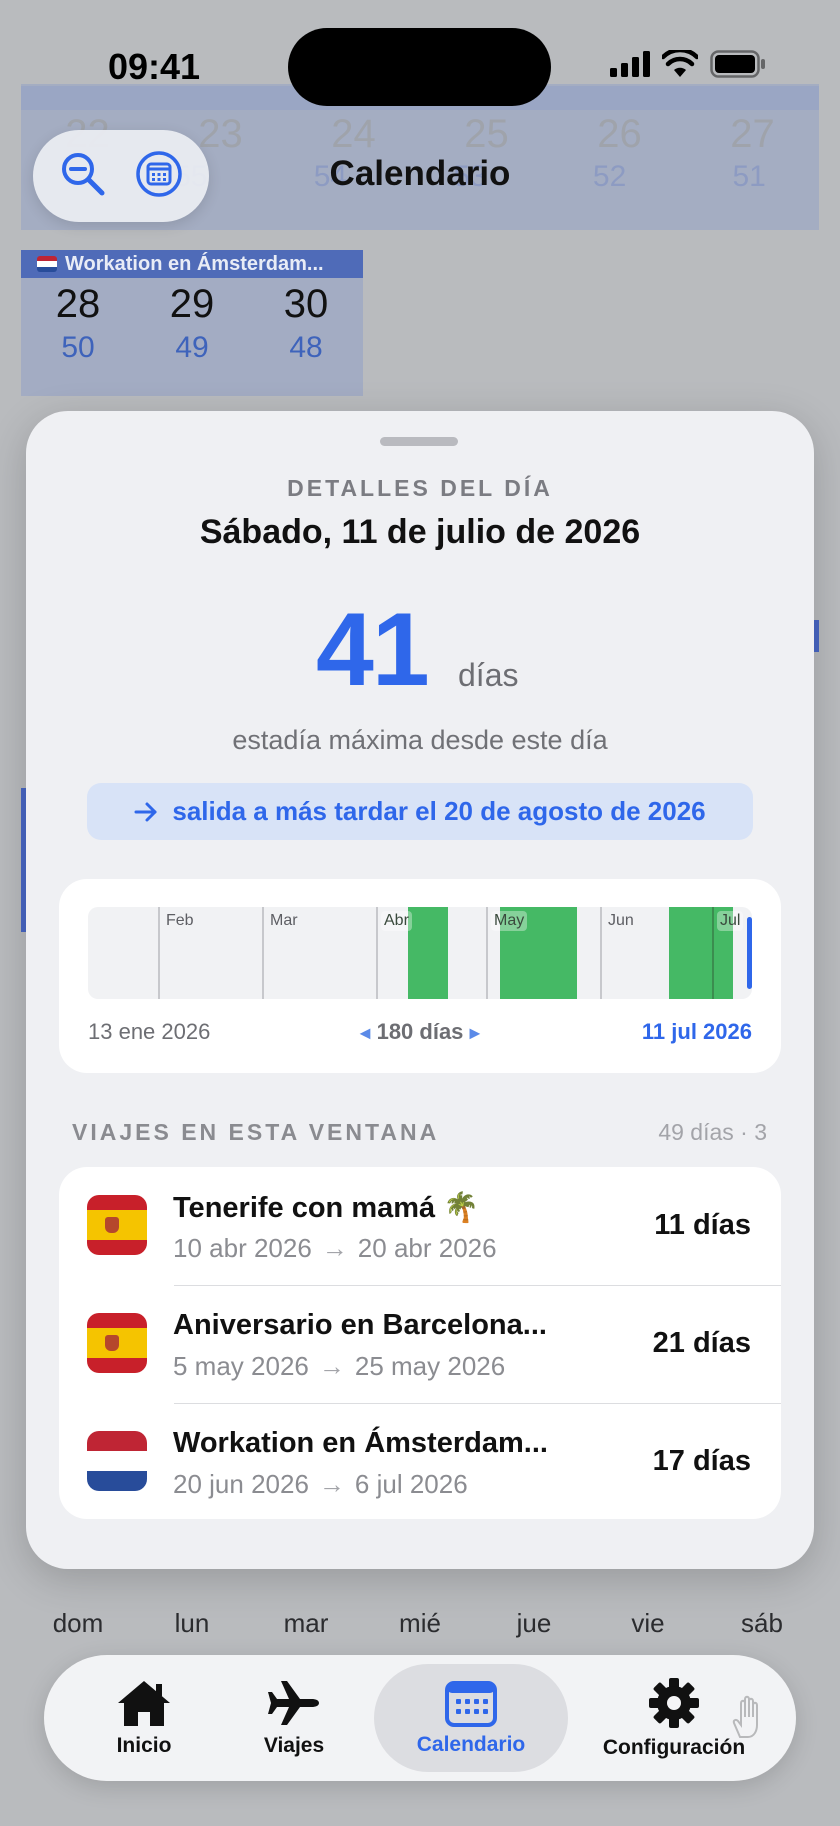  What do you see at coordinates (816, 636) in the screenshot?
I see `background-edge-marker` at bounding box center [816, 636].